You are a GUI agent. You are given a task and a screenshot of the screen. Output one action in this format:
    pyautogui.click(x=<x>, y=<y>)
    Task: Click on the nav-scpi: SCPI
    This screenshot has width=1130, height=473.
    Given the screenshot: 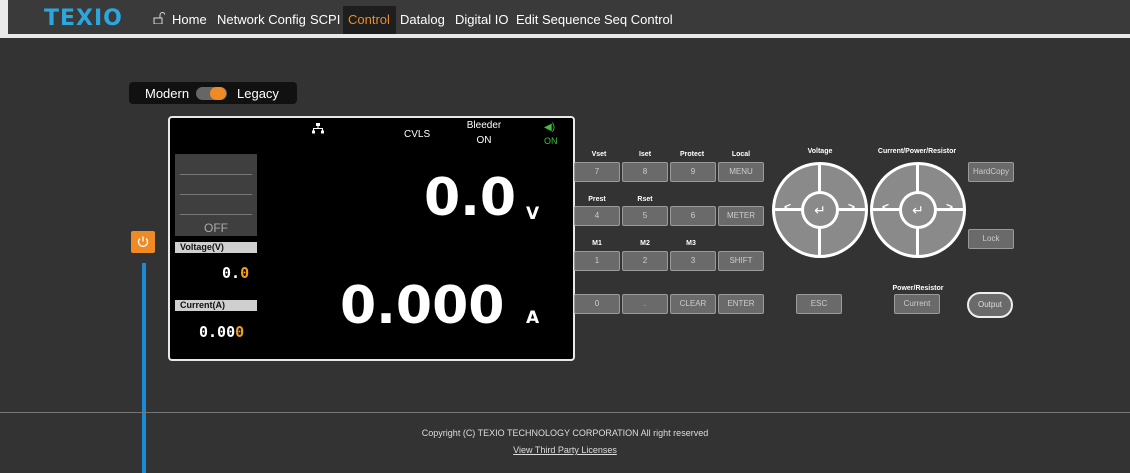 What is the action you would take?
    pyautogui.click(x=325, y=19)
    